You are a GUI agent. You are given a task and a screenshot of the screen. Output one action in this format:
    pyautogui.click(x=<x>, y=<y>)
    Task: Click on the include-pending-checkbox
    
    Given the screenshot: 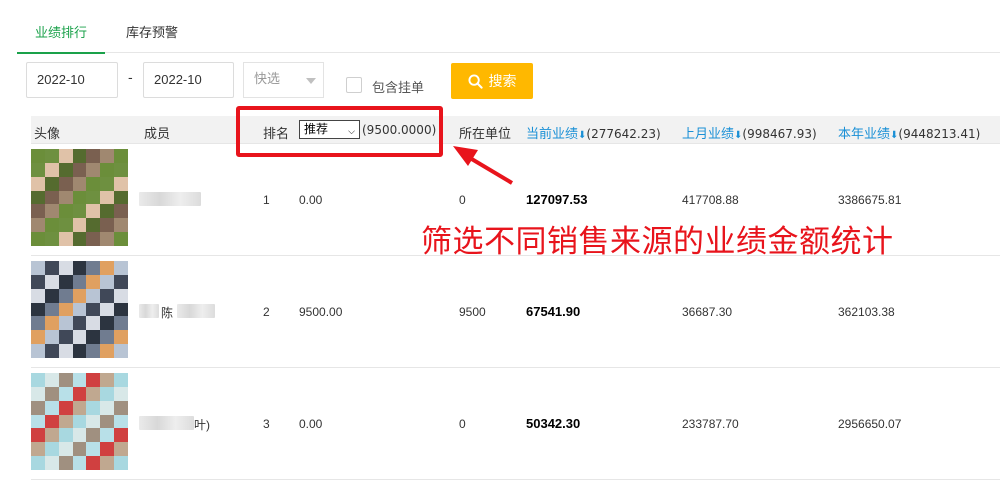 What is the action you would take?
    pyautogui.click(x=354, y=85)
    